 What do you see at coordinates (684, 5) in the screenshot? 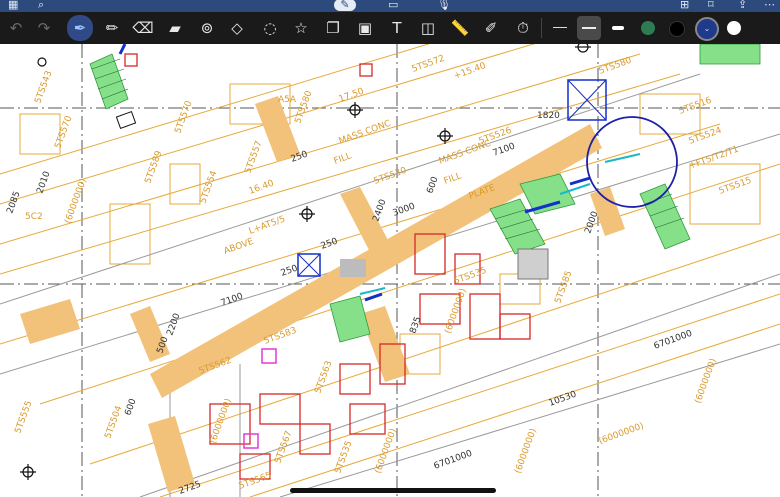
I see `add-page-icon: ⊞` at bounding box center [684, 5].